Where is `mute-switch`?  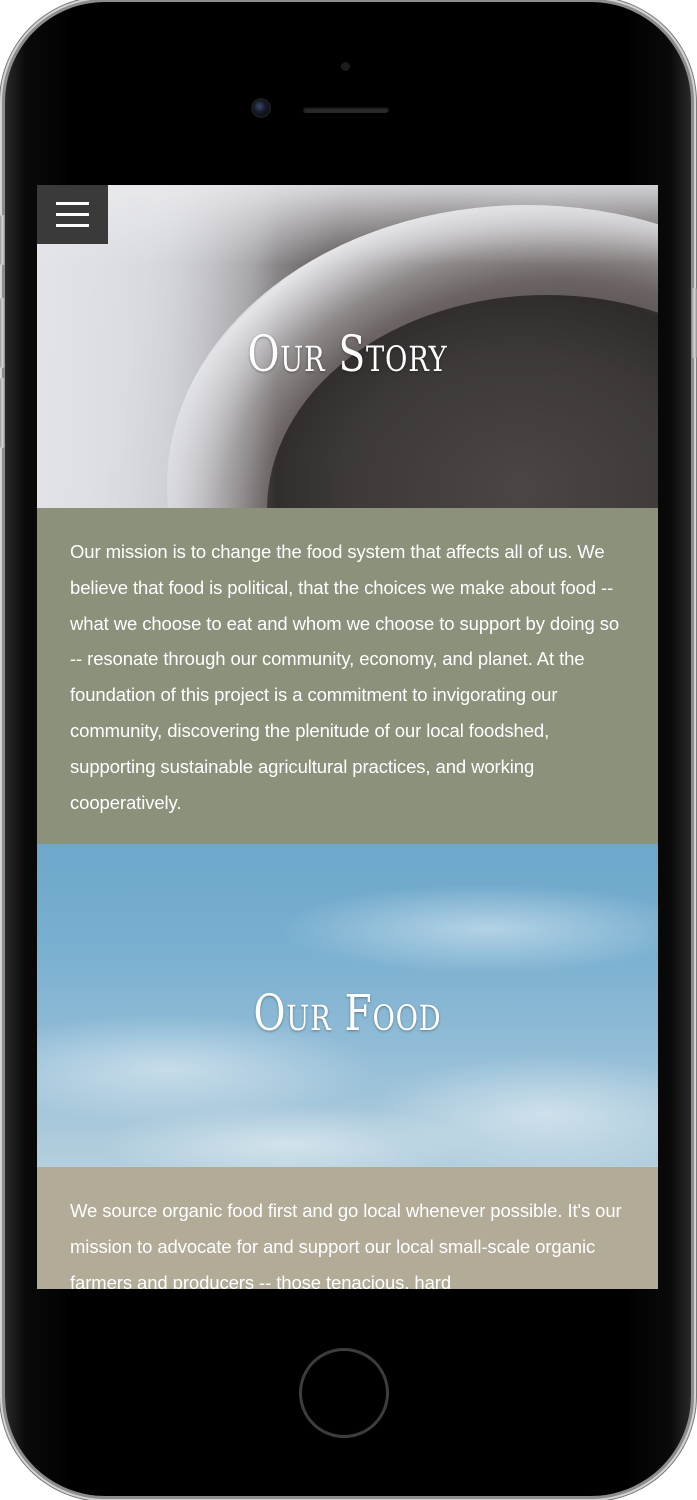 mute-switch is located at coordinates (2, 240).